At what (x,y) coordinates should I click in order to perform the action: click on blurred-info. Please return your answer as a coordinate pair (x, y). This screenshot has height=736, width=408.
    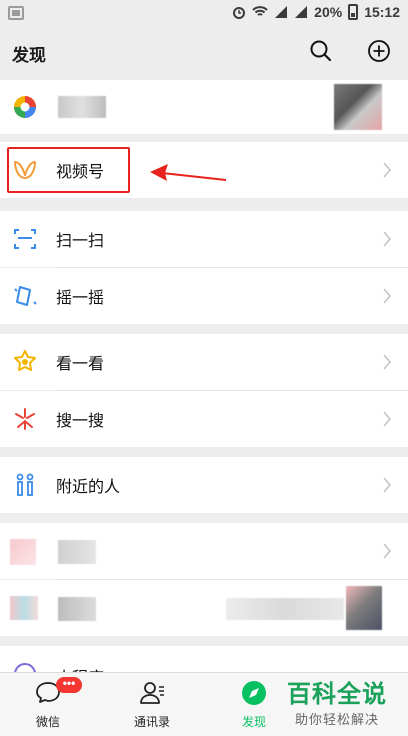
    Looking at the image, I should click on (285, 609).